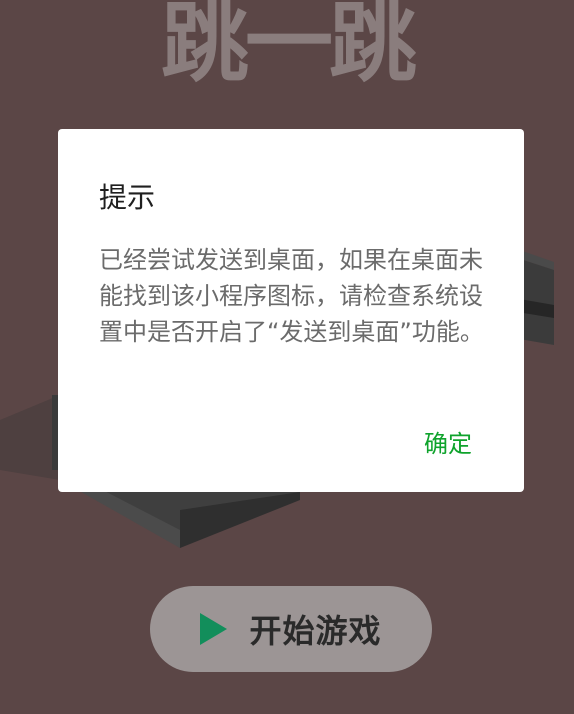  I want to click on dialog-title: 提示, so click(127, 197).